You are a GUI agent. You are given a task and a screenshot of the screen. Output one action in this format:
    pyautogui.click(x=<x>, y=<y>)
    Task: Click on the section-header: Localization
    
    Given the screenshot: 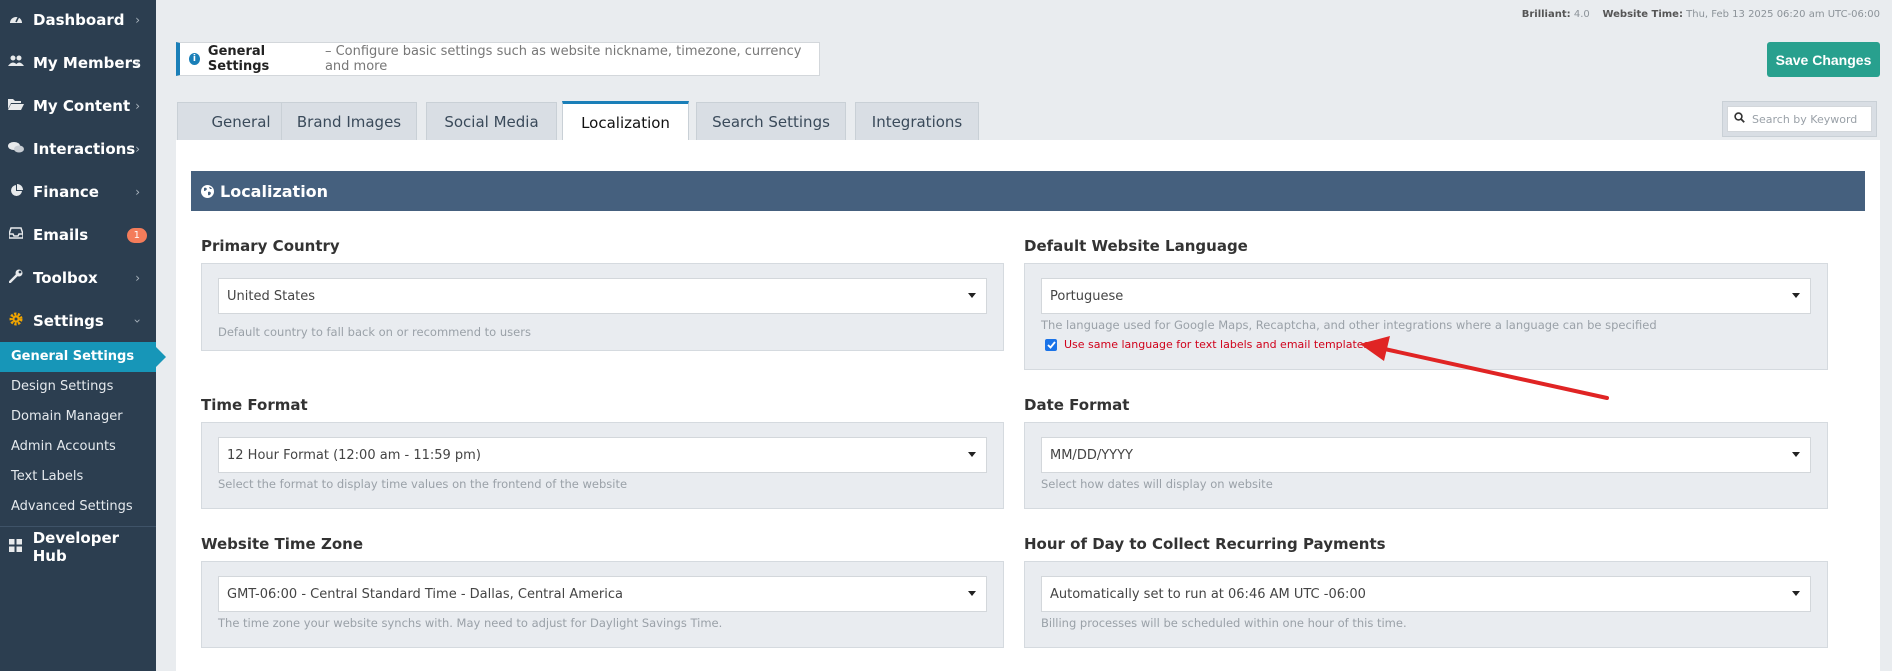 What is the action you would take?
    pyautogui.click(x=1028, y=191)
    